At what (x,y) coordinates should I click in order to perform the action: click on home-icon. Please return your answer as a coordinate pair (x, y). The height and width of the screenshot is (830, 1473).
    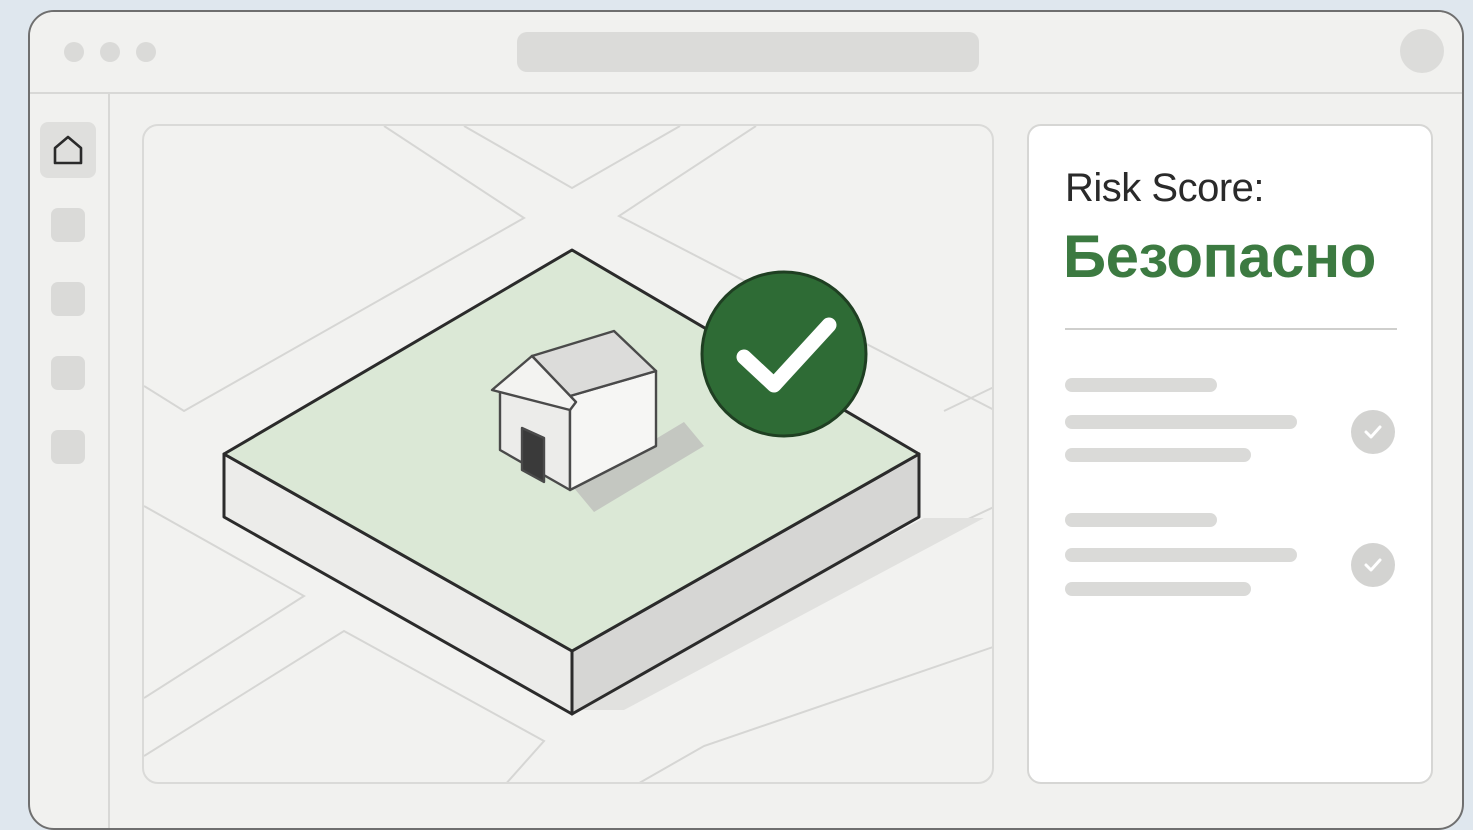
    Looking at the image, I should click on (68, 150).